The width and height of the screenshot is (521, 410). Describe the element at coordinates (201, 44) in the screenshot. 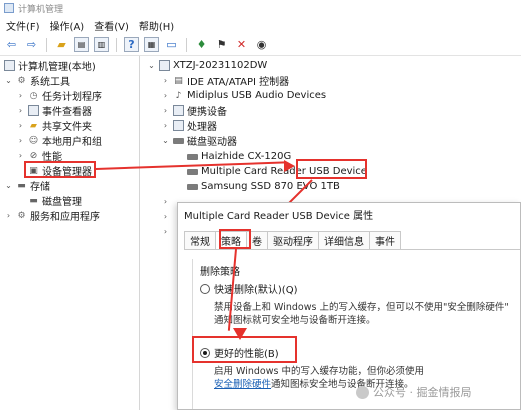

I see `plug-icon: ♦` at that location.